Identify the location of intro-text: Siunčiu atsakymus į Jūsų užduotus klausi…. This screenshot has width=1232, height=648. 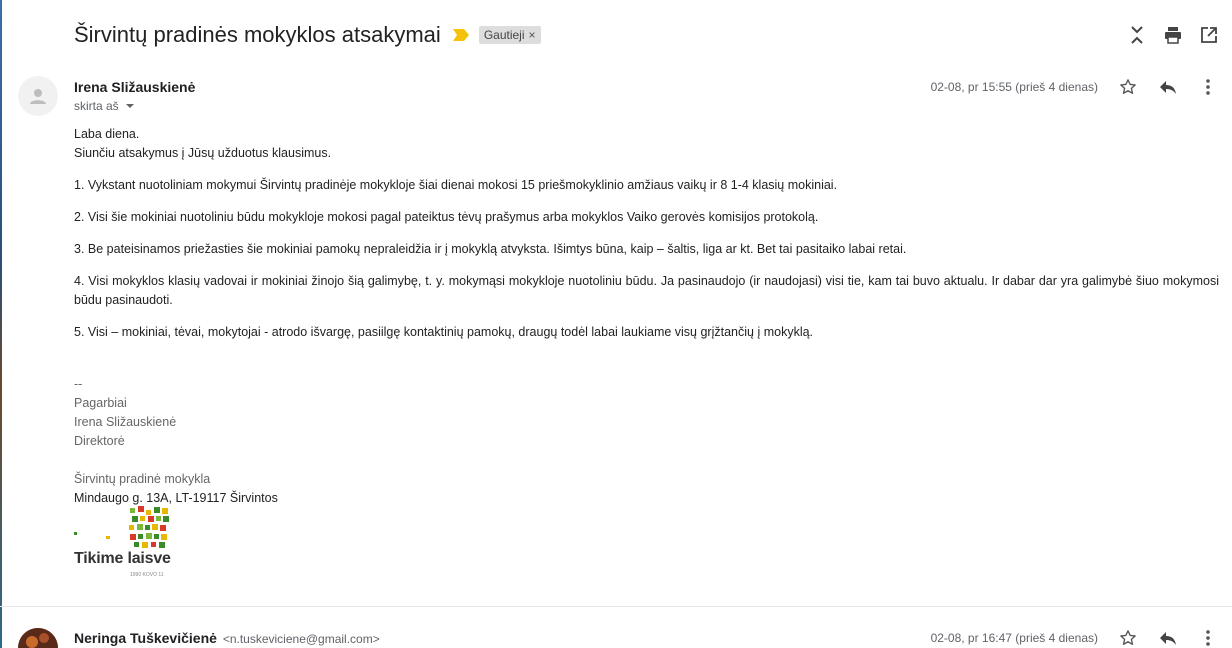
(203, 153).